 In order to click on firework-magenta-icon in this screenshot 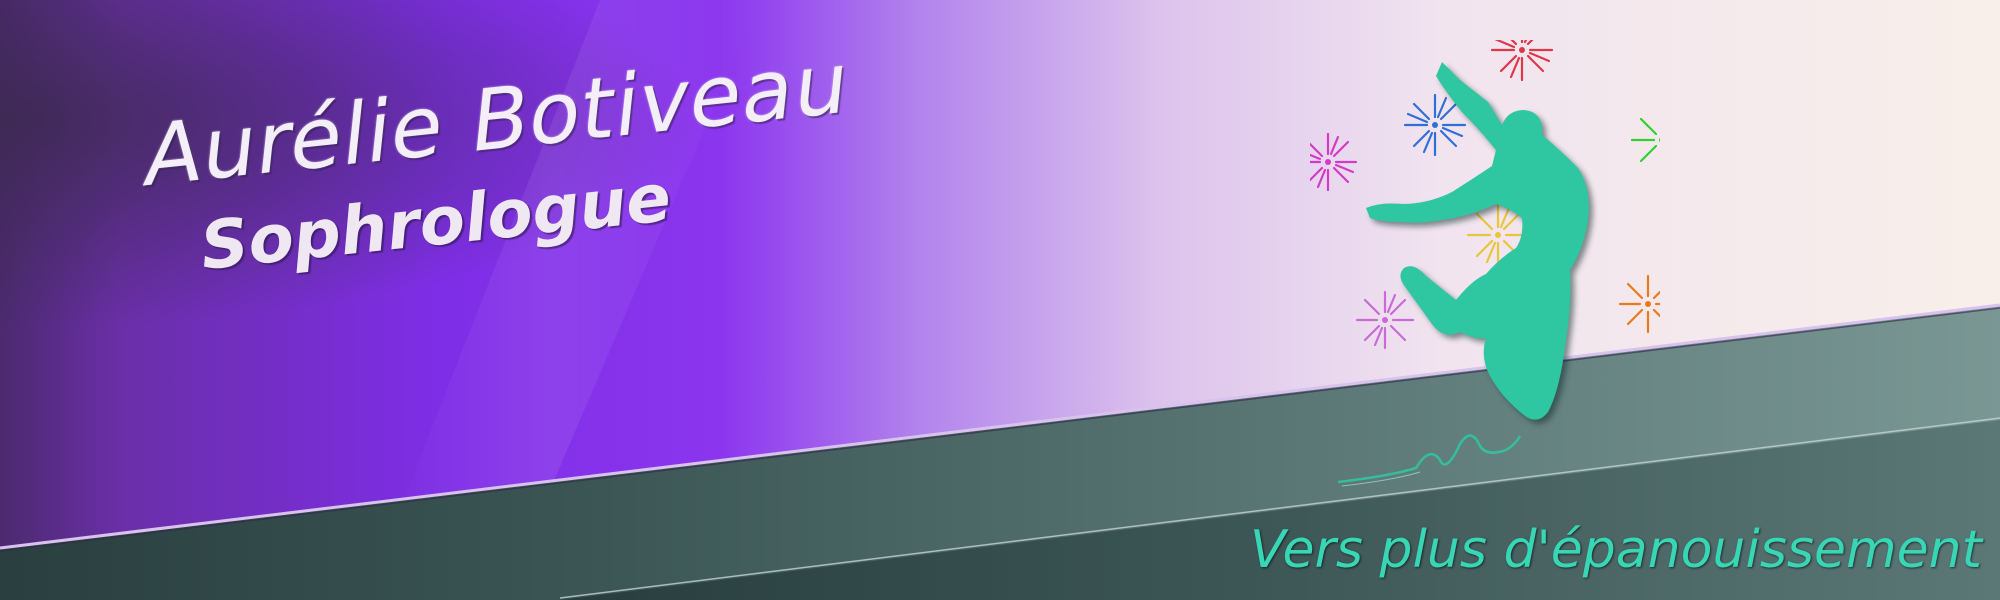, I will do `click(1334, 162)`.